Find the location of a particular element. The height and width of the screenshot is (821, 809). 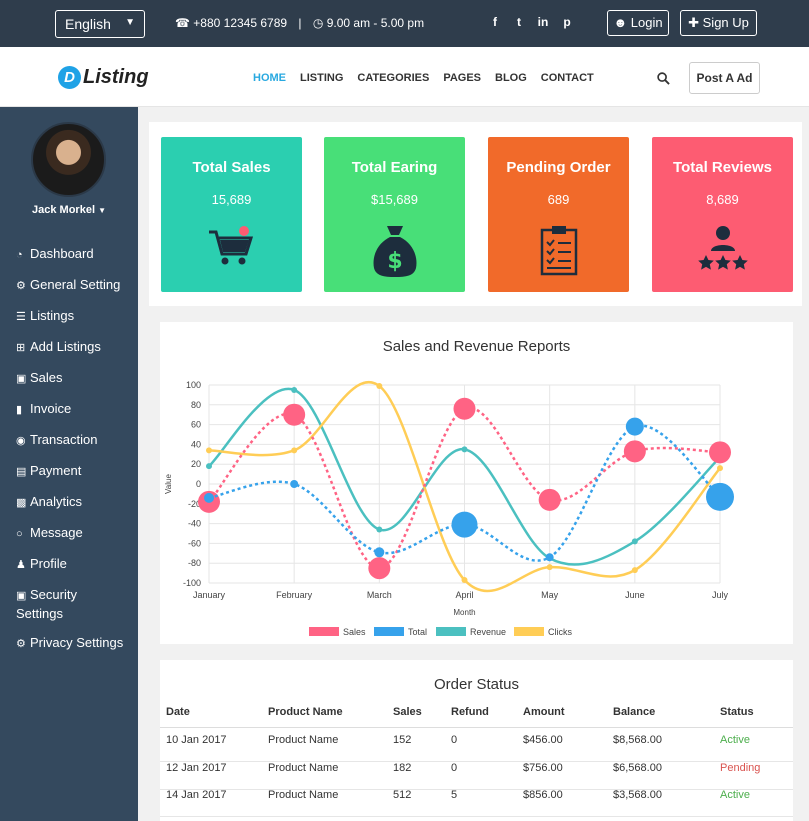

status-badge: Active is located at coordinates (735, 795).